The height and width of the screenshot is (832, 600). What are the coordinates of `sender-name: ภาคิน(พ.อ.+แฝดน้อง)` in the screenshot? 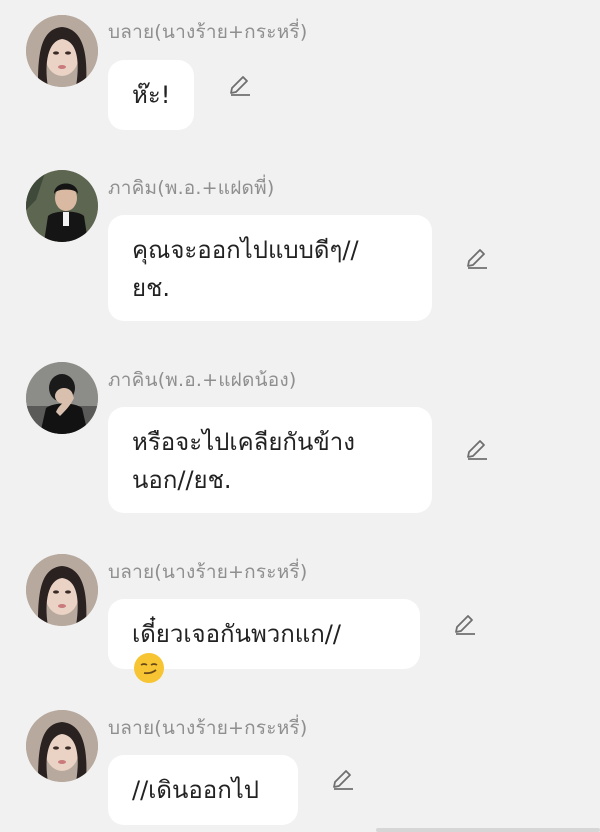 It's located at (202, 380).